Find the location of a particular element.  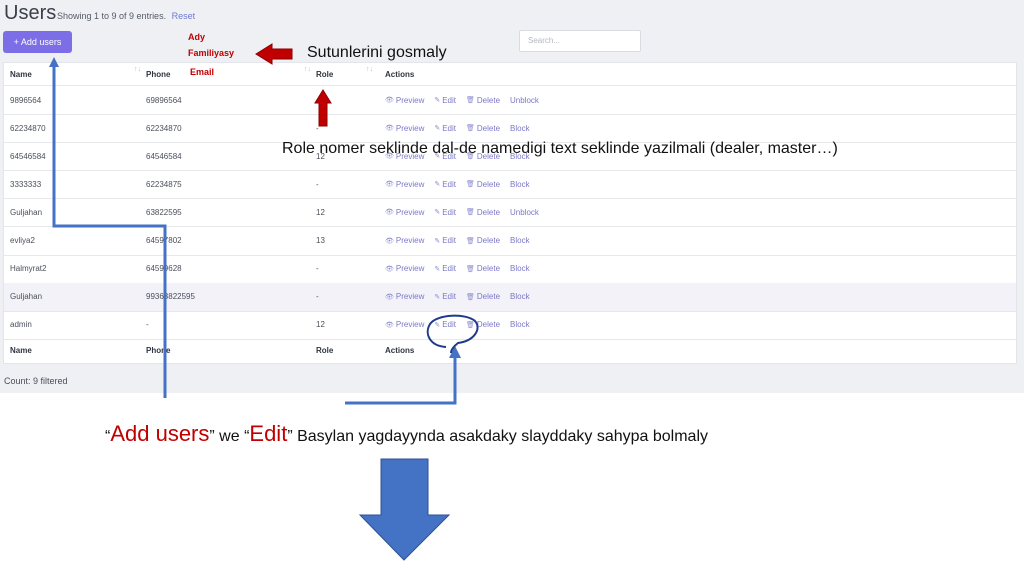

edit-highlight-circle is located at coordinates (452, 334).